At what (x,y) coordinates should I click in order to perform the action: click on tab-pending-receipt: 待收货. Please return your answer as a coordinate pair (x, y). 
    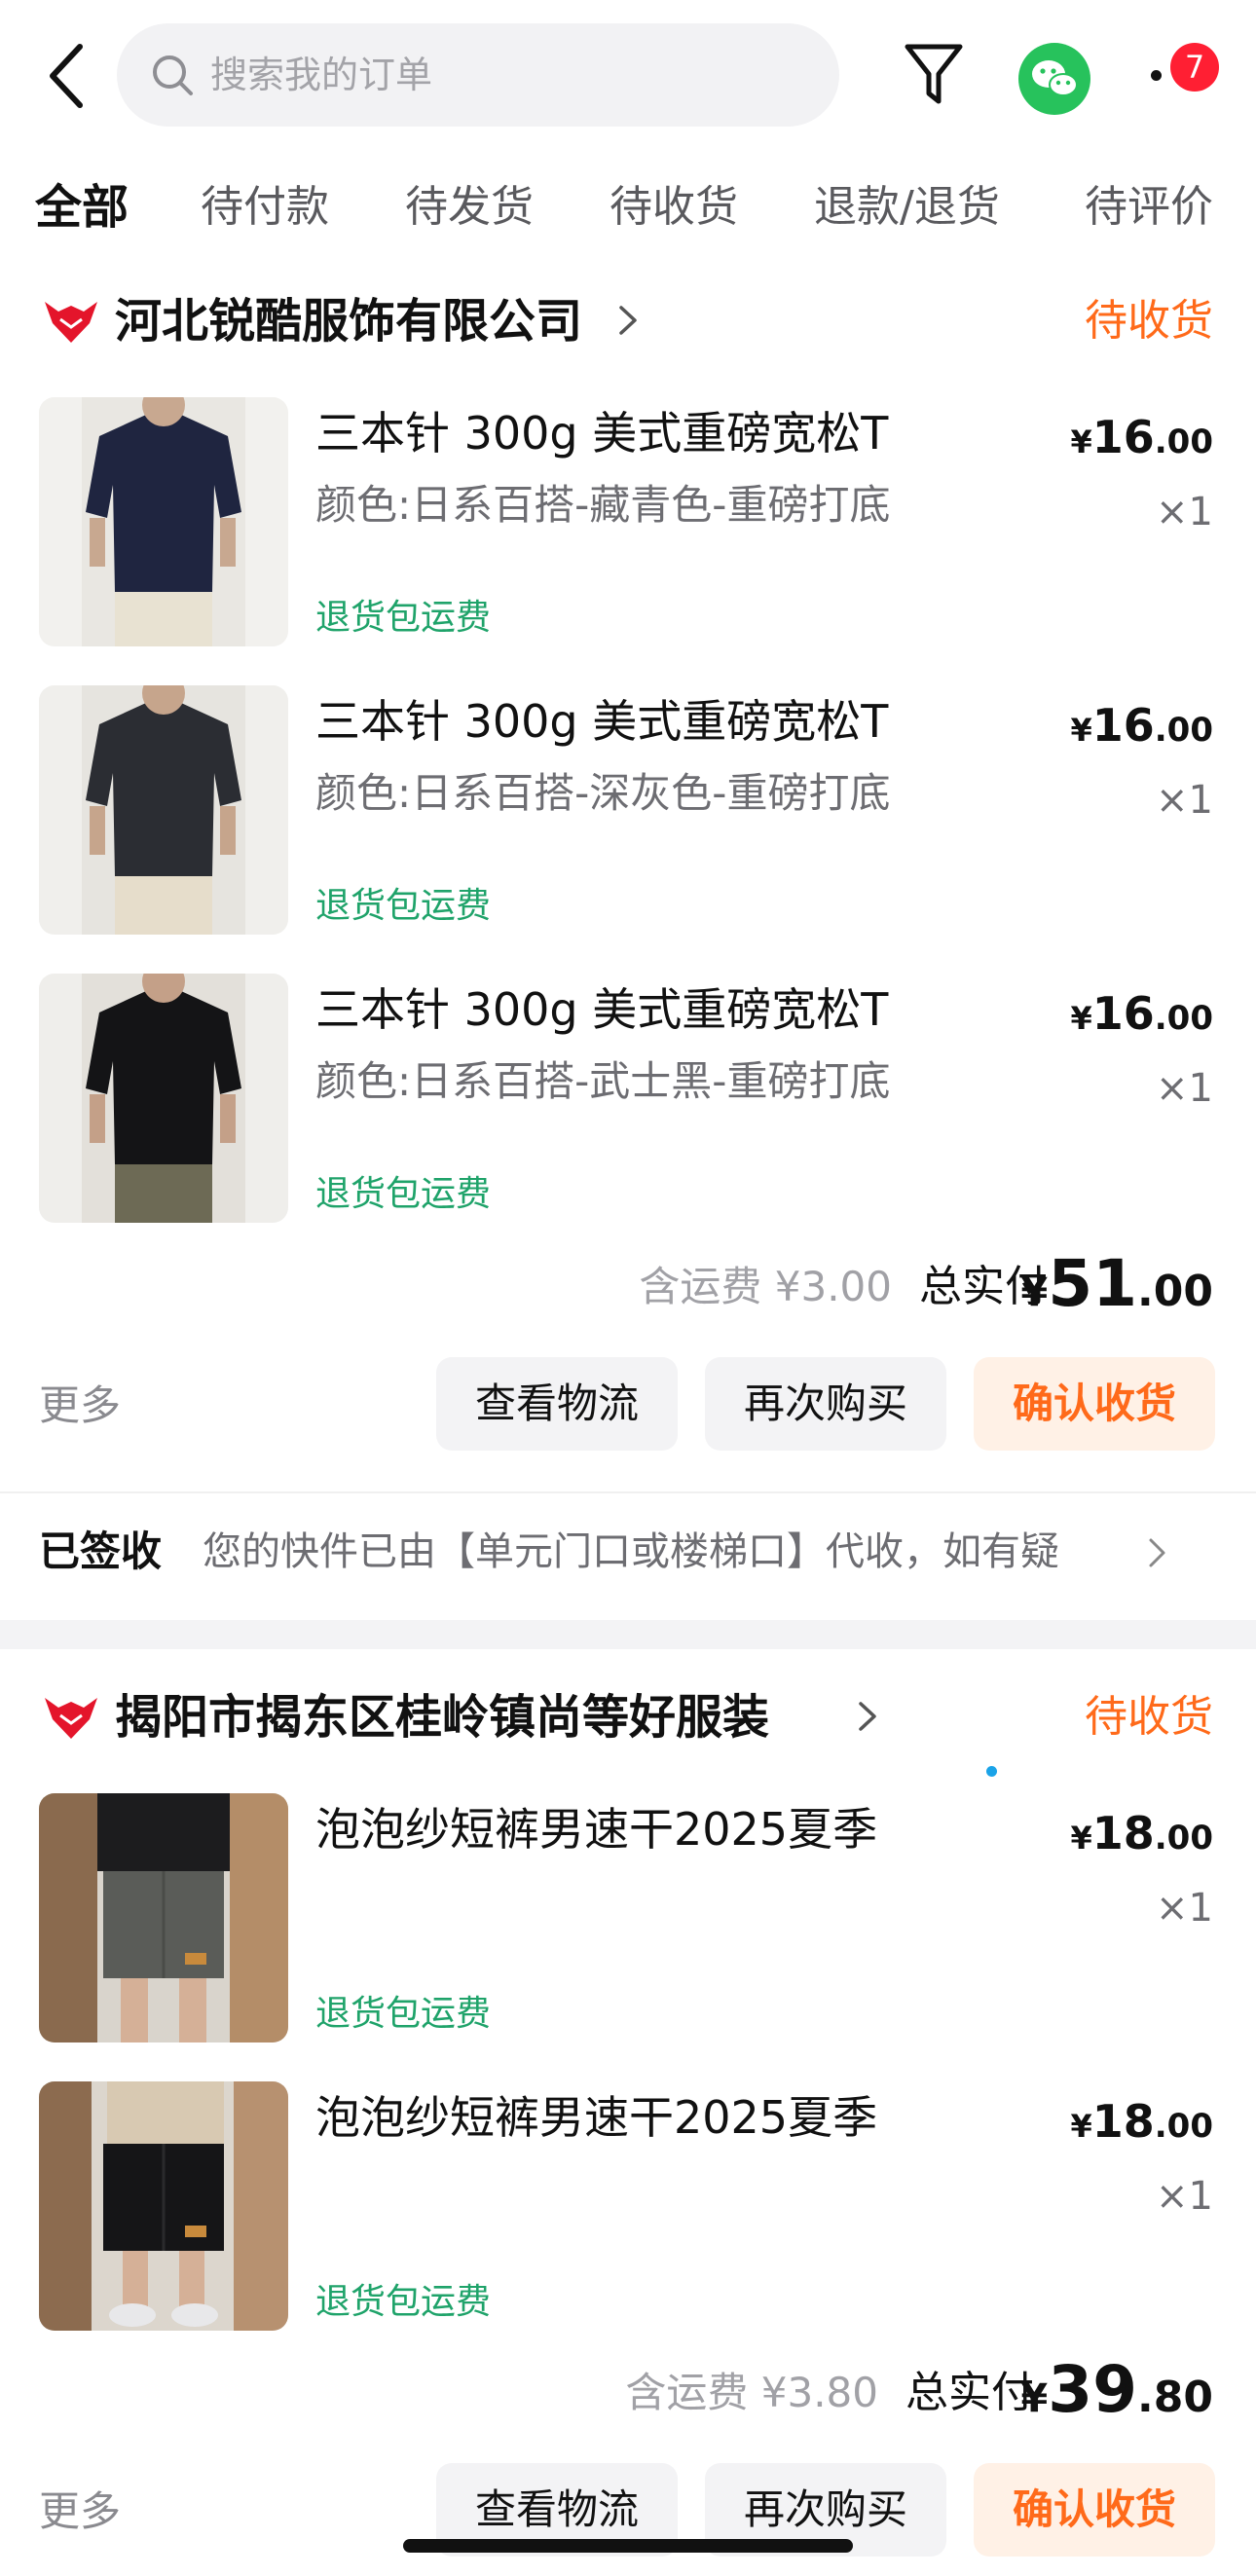
    Looking at the image, I should click on (674, 207).